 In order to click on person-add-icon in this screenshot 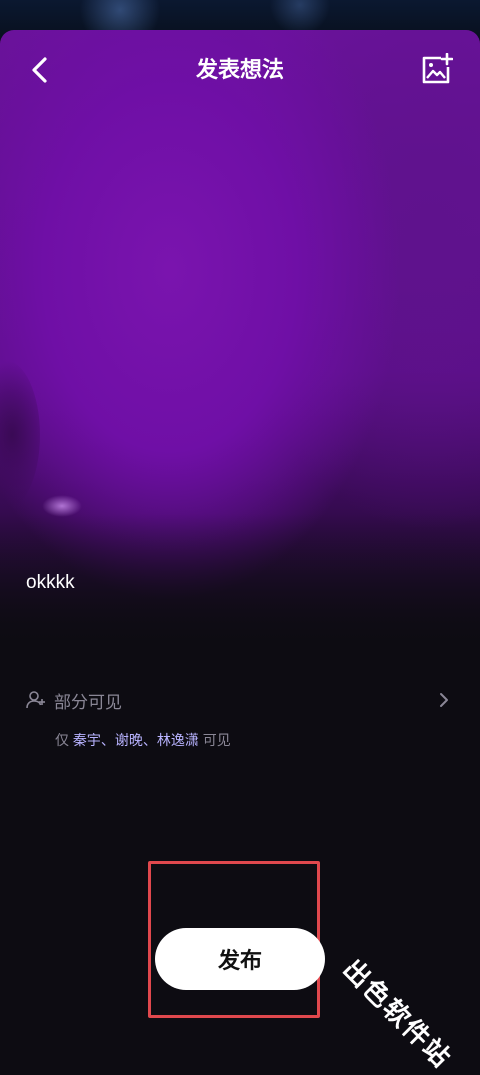, I will do `click(37, 700)`.